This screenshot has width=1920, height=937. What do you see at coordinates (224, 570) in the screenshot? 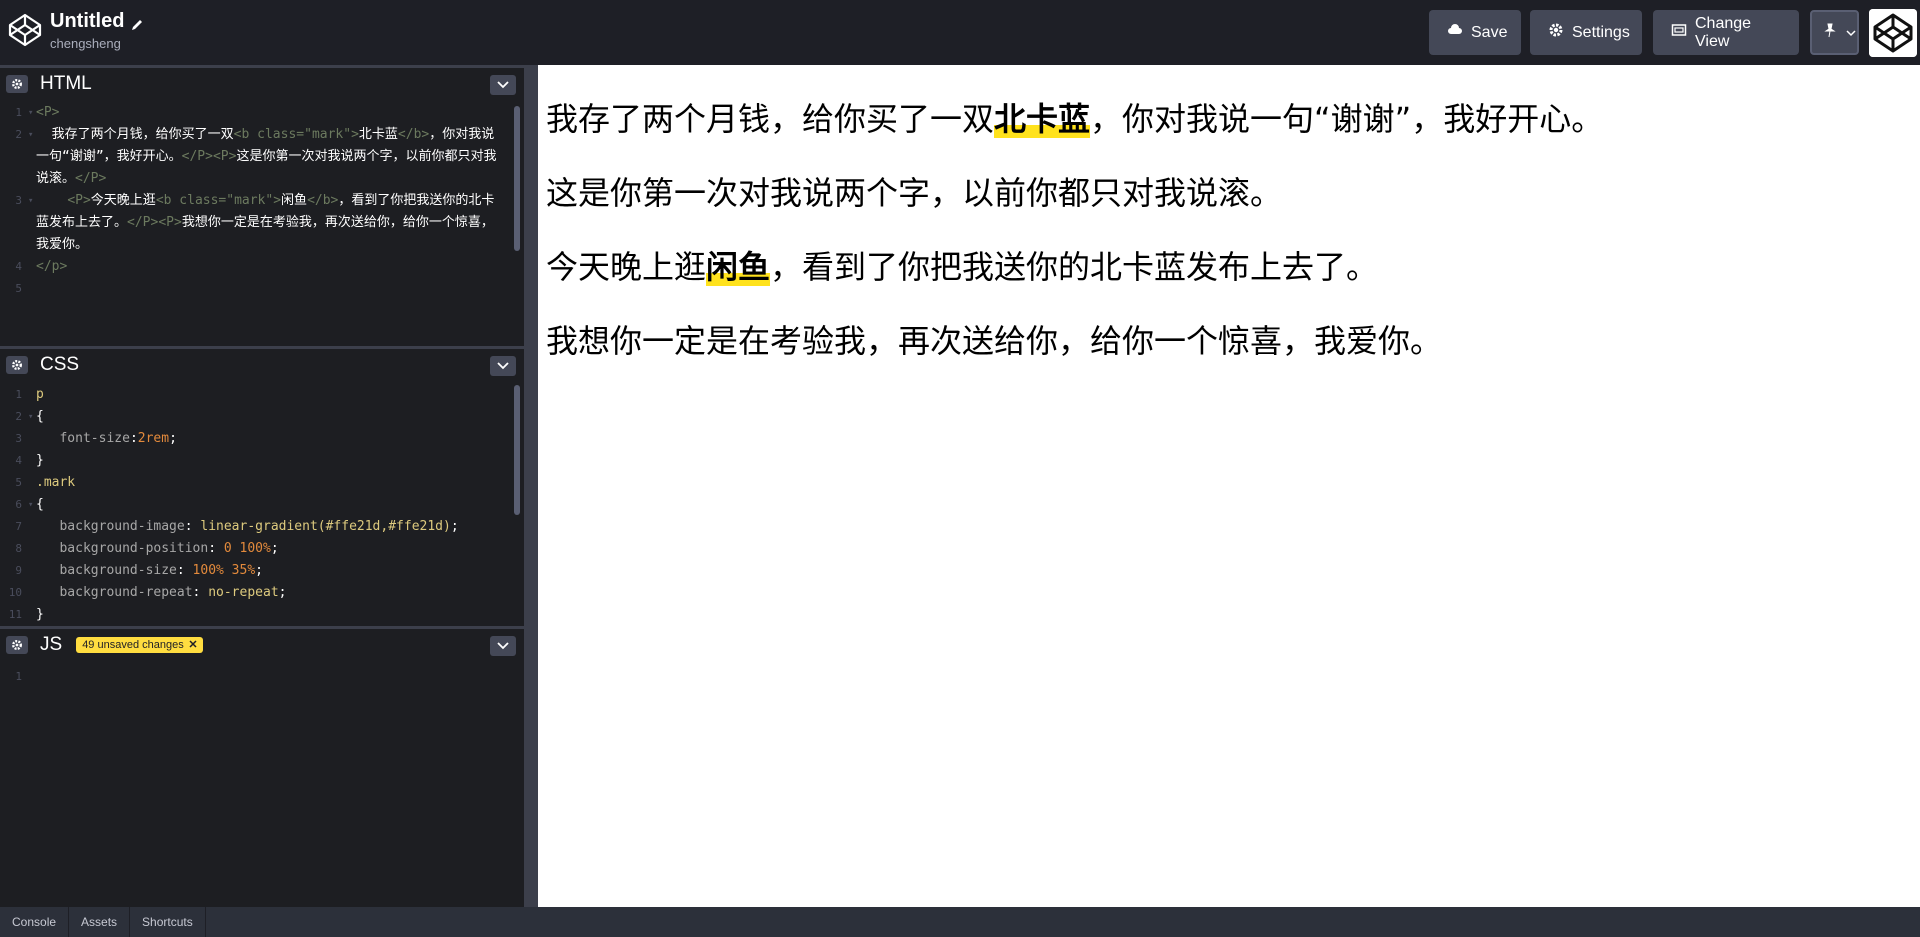
I see `code-token: 100% 35%` at bounding box center [224, 570].